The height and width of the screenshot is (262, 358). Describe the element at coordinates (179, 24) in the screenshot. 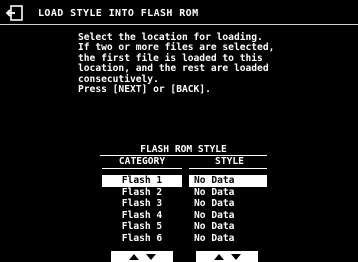

I see `title-divider` at that location.